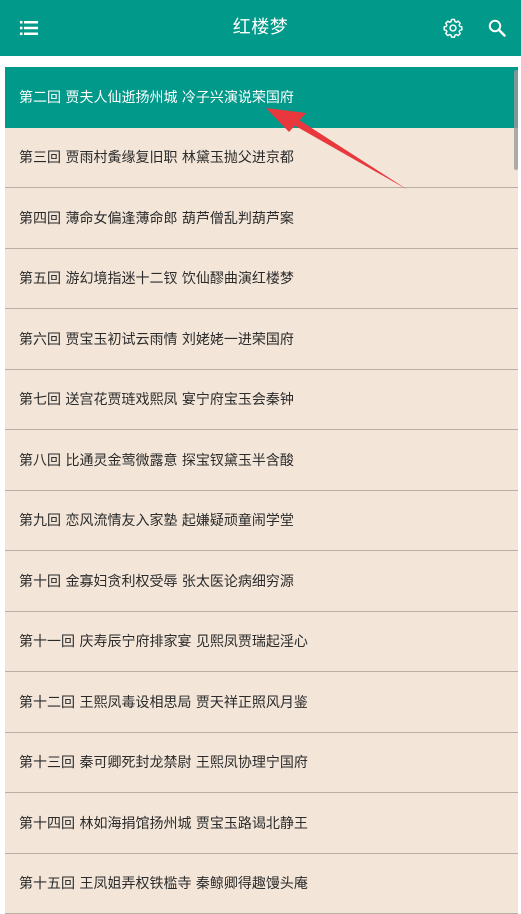 The image size is (521, 914). Describe the element at coordinates (261, 218) in the screenshot. I see `chapter-item: 第四回 薄命女偏逢薄命郎 葫芦僧乱判葫芦案` at that location.